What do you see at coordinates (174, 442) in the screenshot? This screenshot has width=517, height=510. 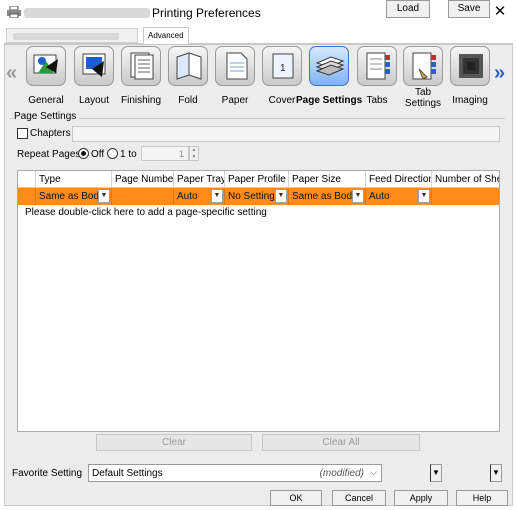 I see `clear-button: Clear` at bounding box center [174, 442].